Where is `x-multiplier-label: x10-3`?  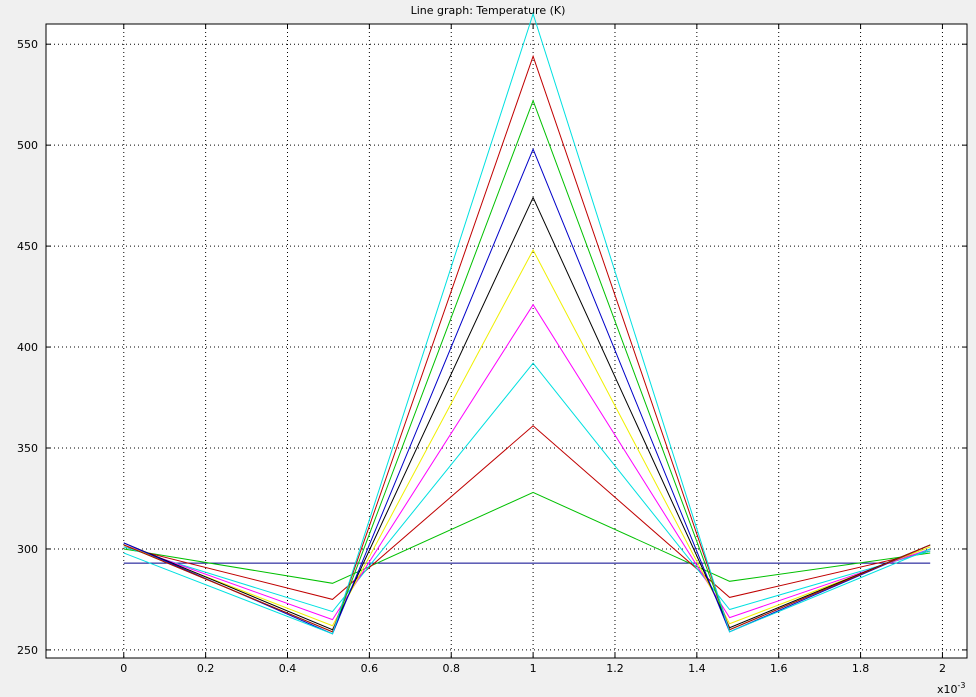 x-multiplier-label: x10-3 is located at coordinates (951, 688).